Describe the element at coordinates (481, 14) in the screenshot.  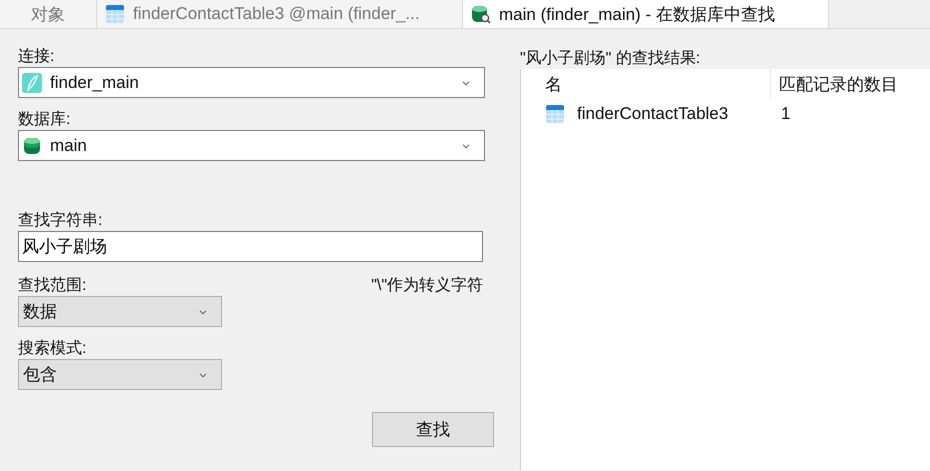
I see `database-search-icon` at that location.